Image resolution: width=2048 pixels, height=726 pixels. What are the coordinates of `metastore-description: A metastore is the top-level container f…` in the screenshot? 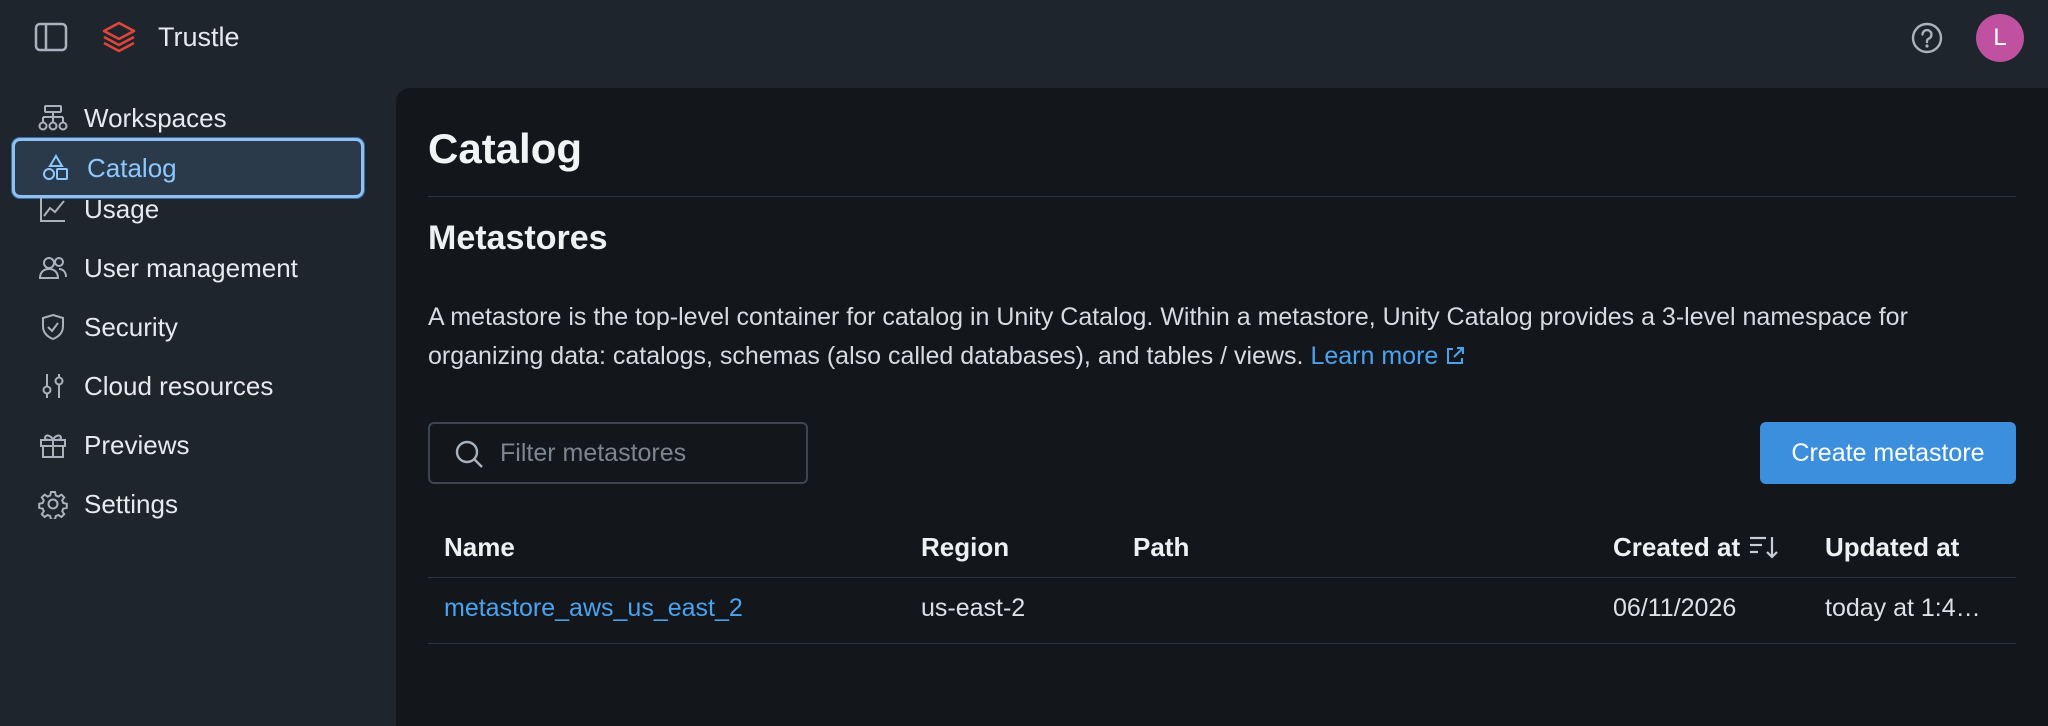 It's located at (1228, 337).